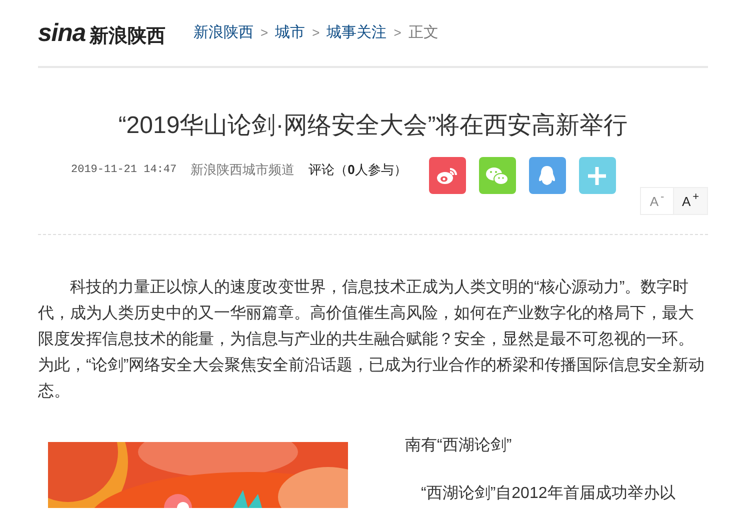 This screenshot has height=512, width=735. Describe the element at coordinates (124, 170) in the screenshot. I see `publish-date: 2019-11-21 14:47` at that location.